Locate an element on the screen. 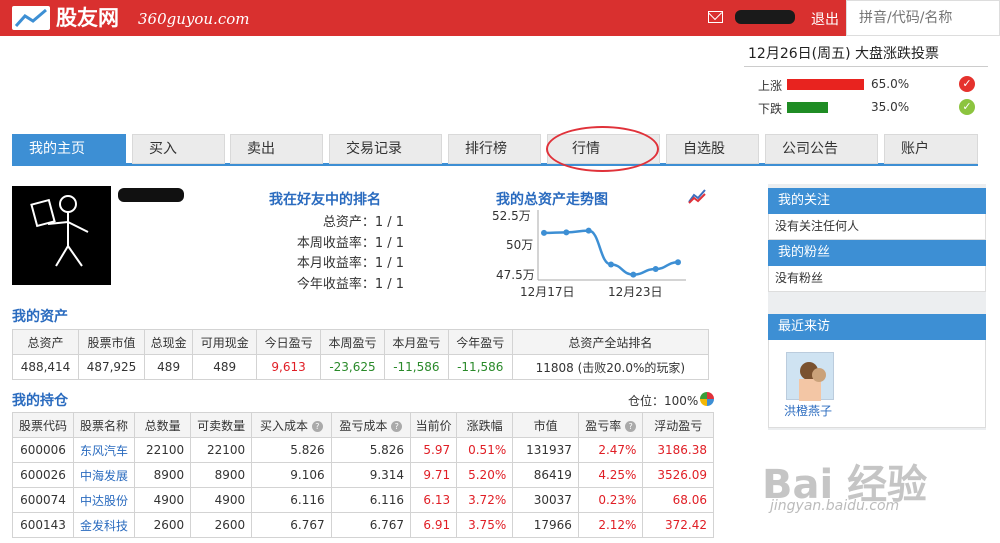 The width and height of the screenshot is (1000, 543). current-price: 6.13 is located at coordinates (434, 500).